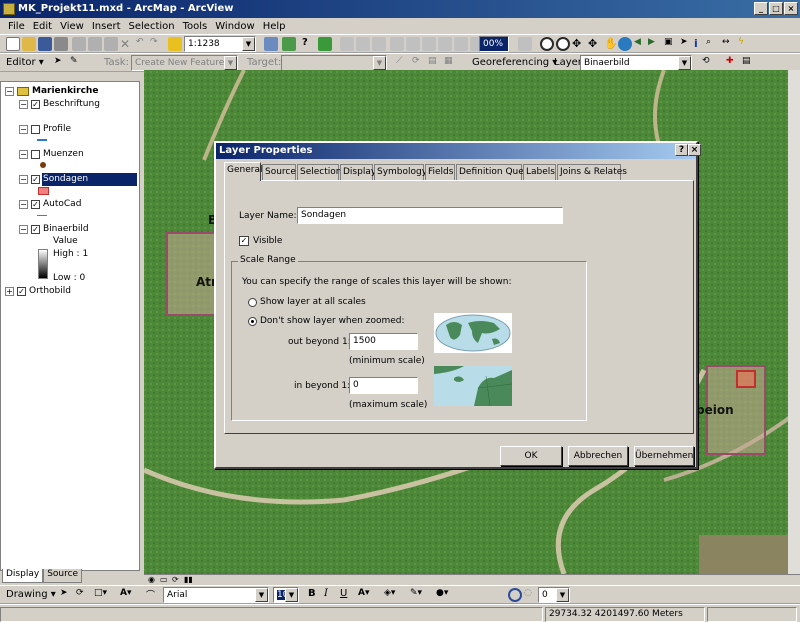  What do you see at coordinates (749, 63) in the screenshot?
I see `view-link-table-icon: ▤` at bounding box center [749, 63].